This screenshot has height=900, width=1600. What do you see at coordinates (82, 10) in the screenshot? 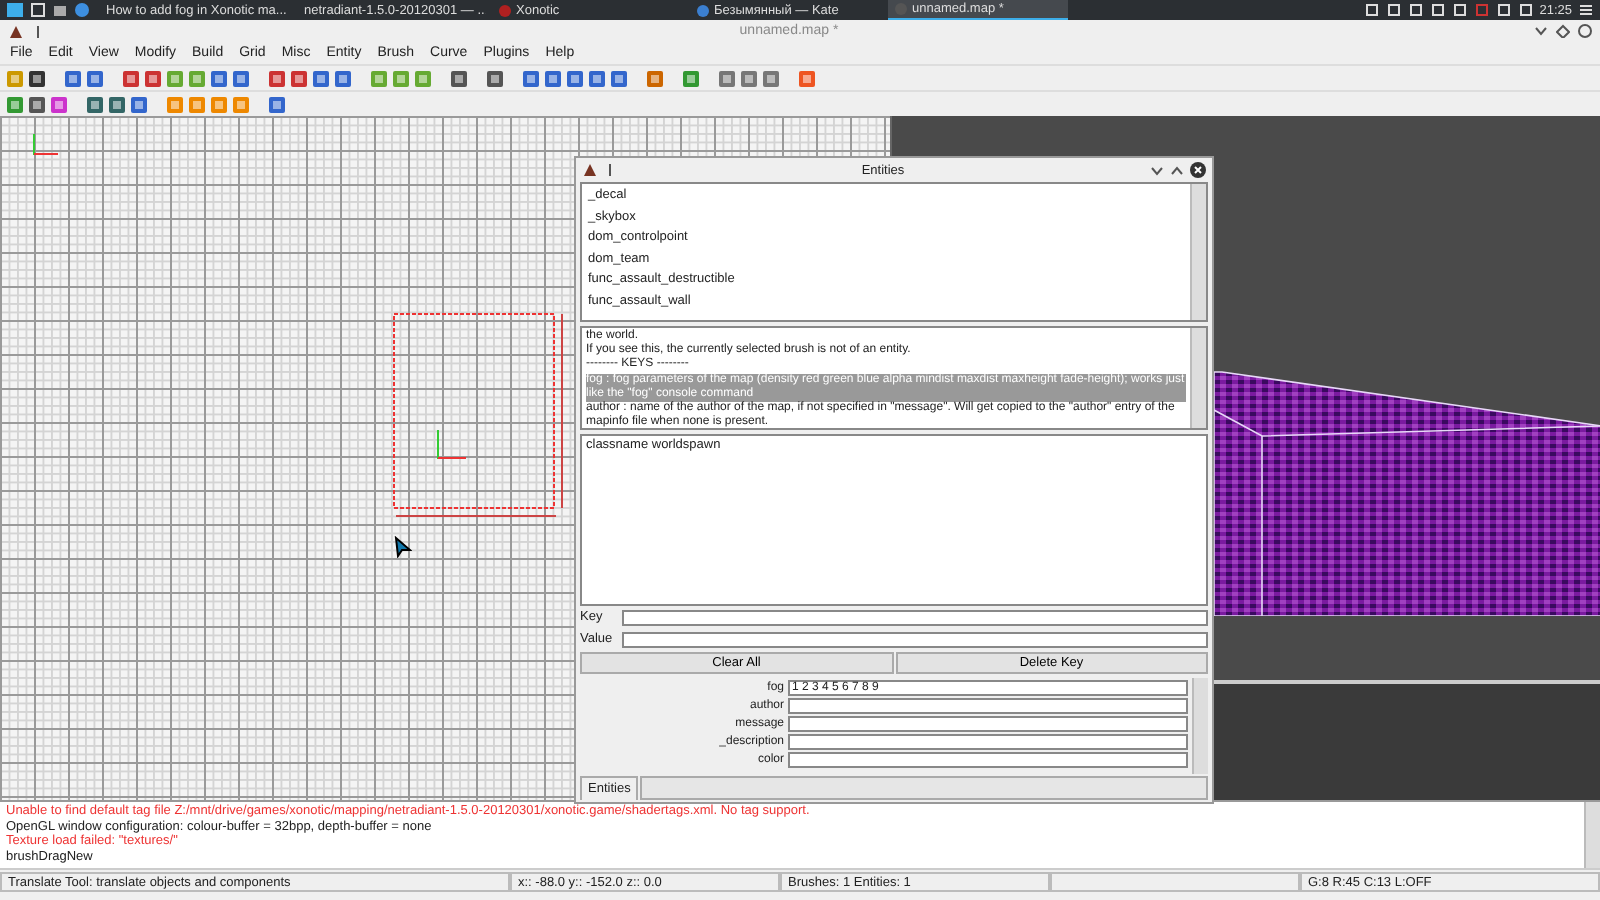
I see `globe-icon` at bounding box center [82, 10].